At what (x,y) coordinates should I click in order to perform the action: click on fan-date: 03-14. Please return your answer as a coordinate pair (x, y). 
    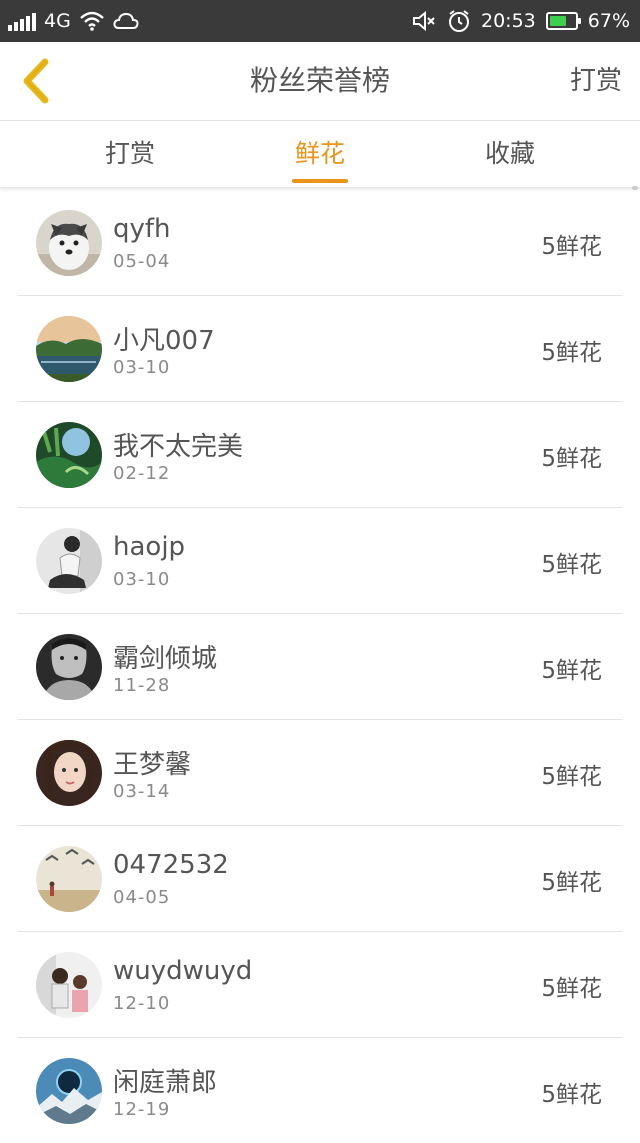
    Looking at the image, I should click on (142, 791).